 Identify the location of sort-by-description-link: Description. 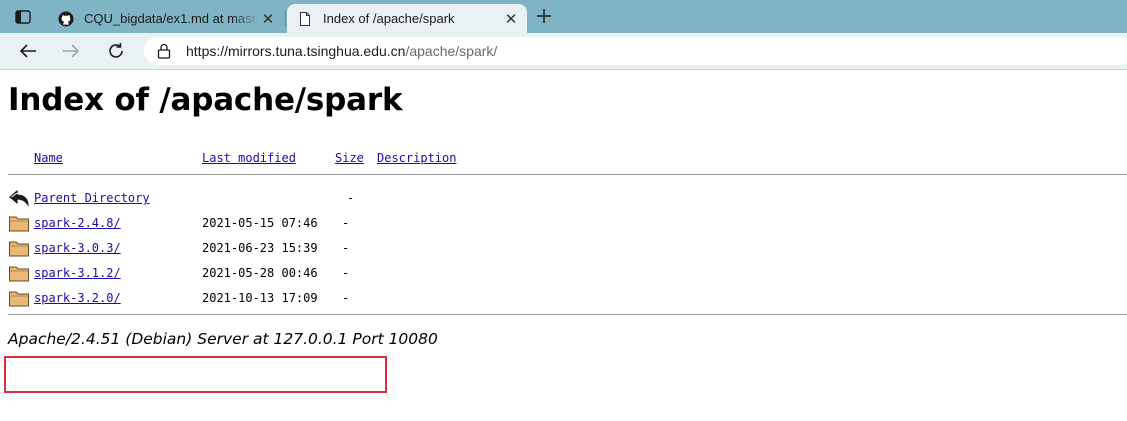
(416, 158).